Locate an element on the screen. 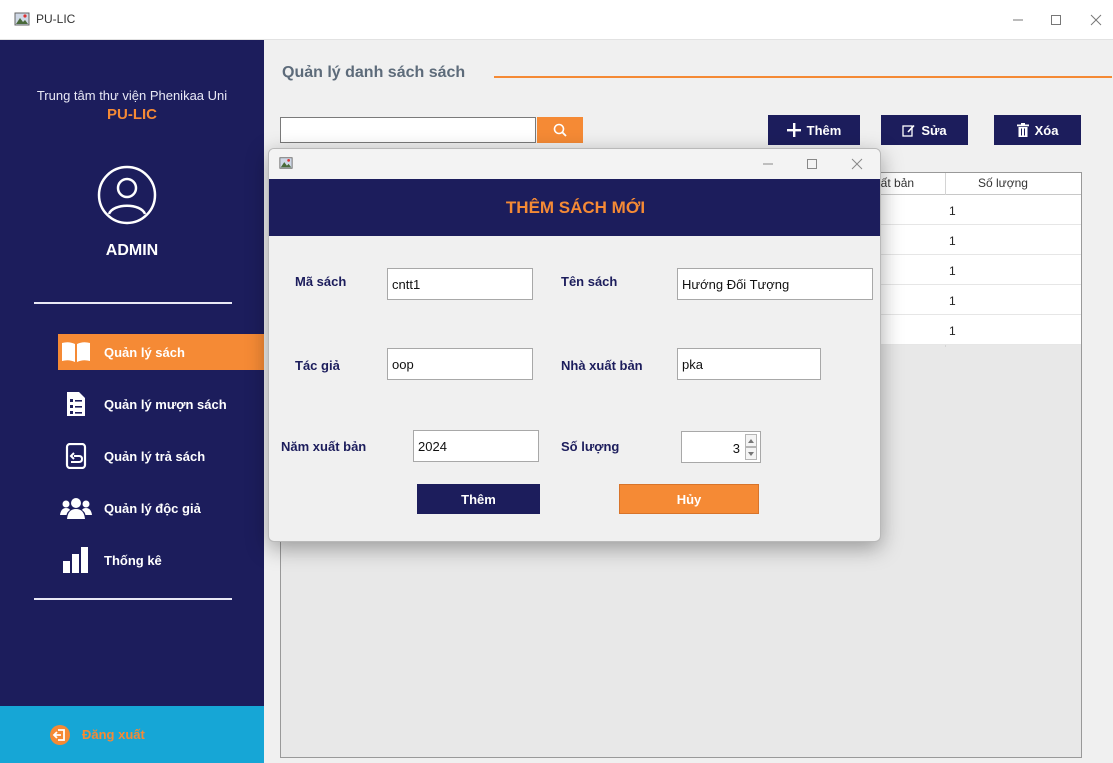  logout-button: Đăng xuất is located at coordinates (132, 734).